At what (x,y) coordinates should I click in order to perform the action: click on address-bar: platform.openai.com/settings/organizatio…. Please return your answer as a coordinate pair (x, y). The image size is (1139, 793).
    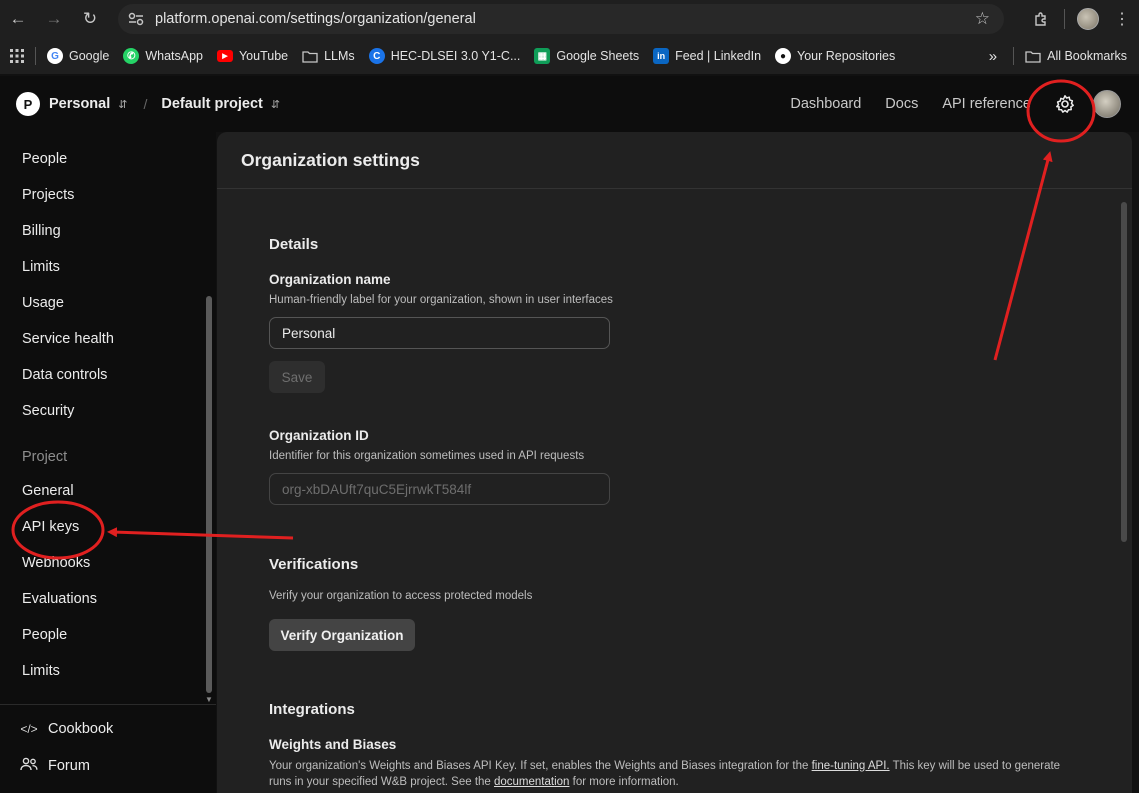
    Looking at the image, I should click on (561, 19).